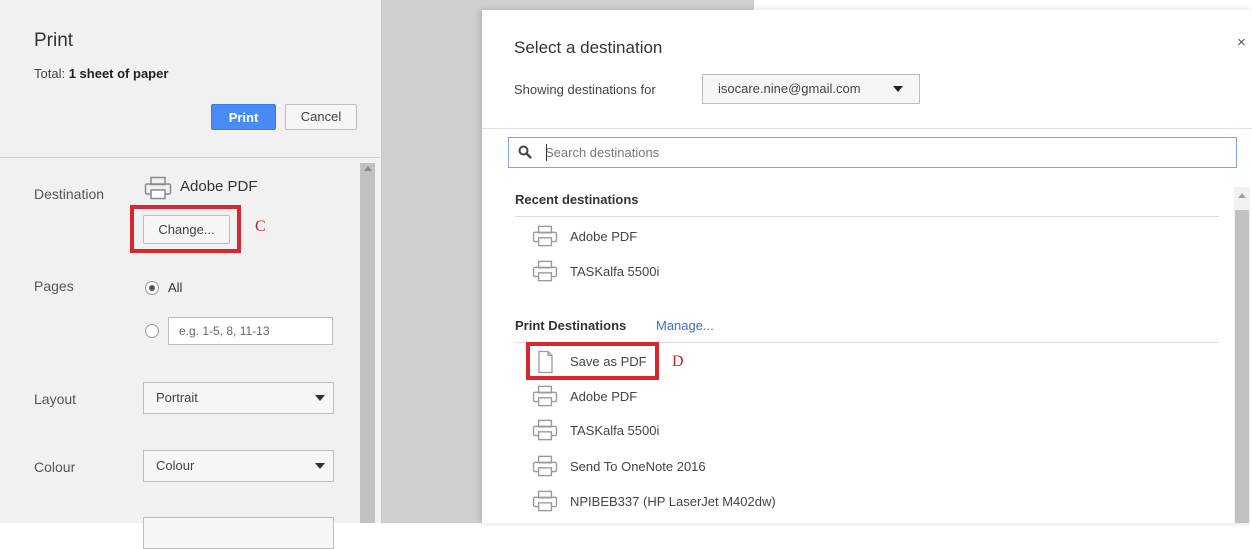 This screenshot has width=1252, height=549. What do you see at coordinates (175, 465) in the screenshot?
I see `colour-value: Colour` at bounding box center [175, 465].